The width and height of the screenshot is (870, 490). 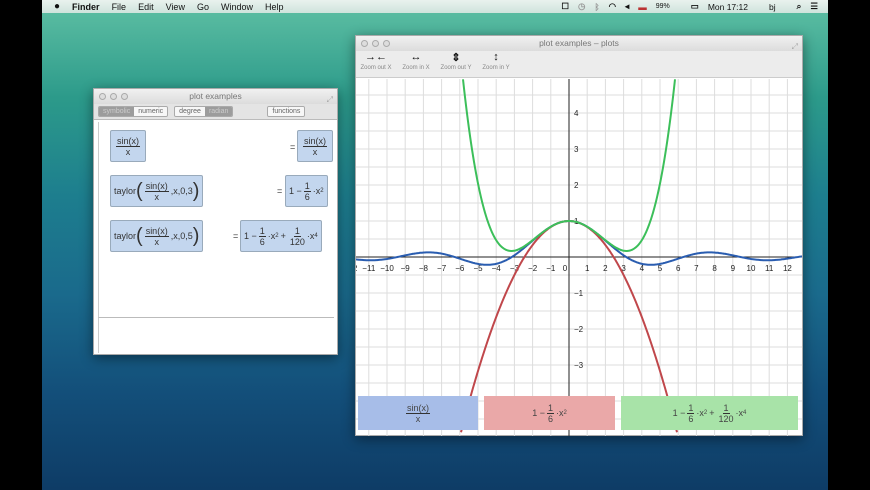 What do you see at coordinates (274, 7) in the screenshot?
I see `menu-help: Help` at bounding box center [274, 7].